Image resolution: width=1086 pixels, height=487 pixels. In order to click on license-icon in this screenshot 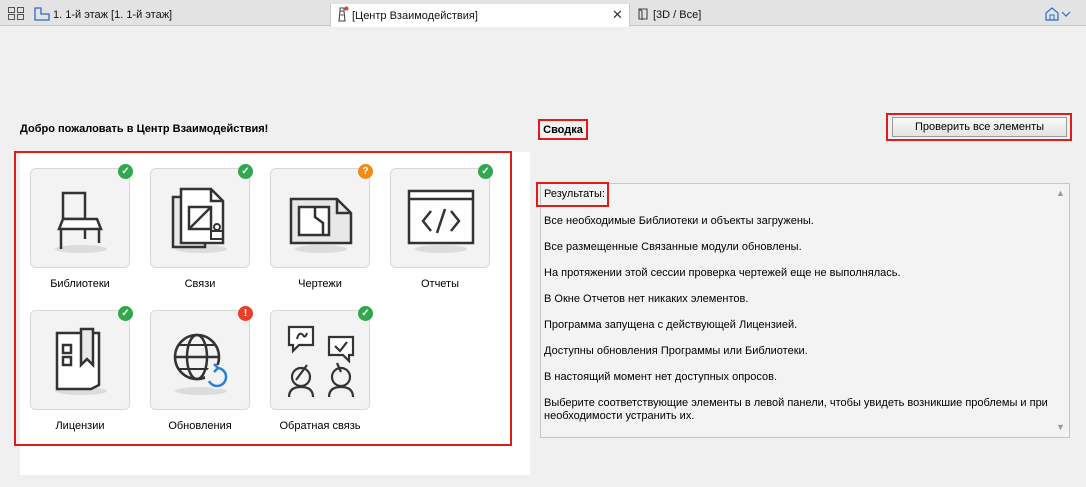, I will do `click(81, 361)`.